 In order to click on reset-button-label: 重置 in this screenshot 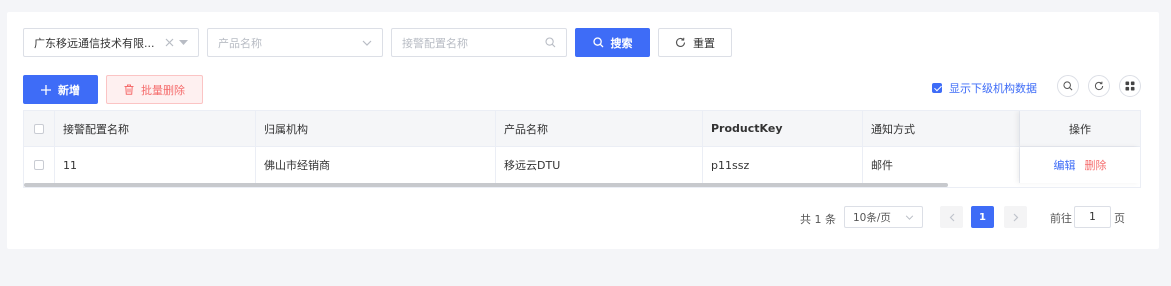, I will do `click(704, 43)`.